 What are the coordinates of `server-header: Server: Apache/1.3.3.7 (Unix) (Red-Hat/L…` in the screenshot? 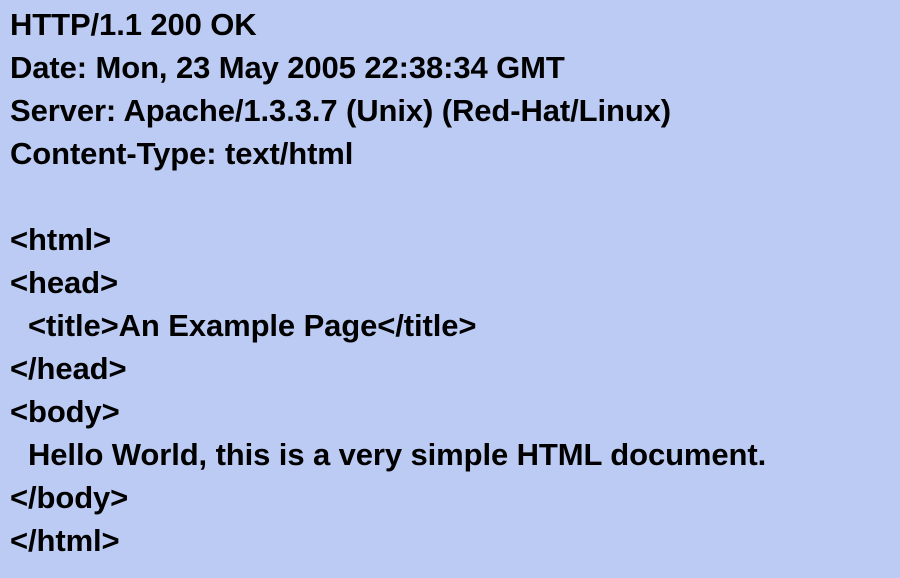 It's located at (341, 110).